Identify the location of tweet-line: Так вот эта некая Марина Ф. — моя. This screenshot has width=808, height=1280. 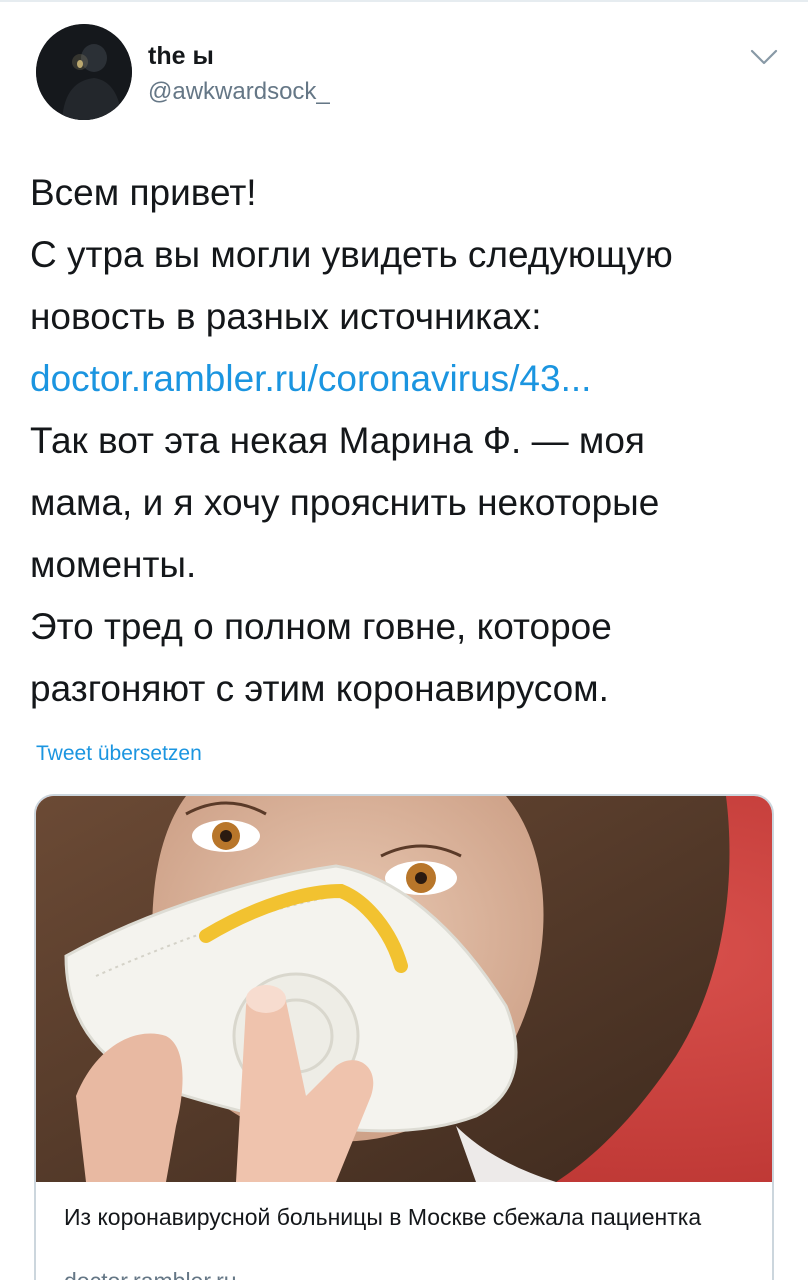
(337, 440).